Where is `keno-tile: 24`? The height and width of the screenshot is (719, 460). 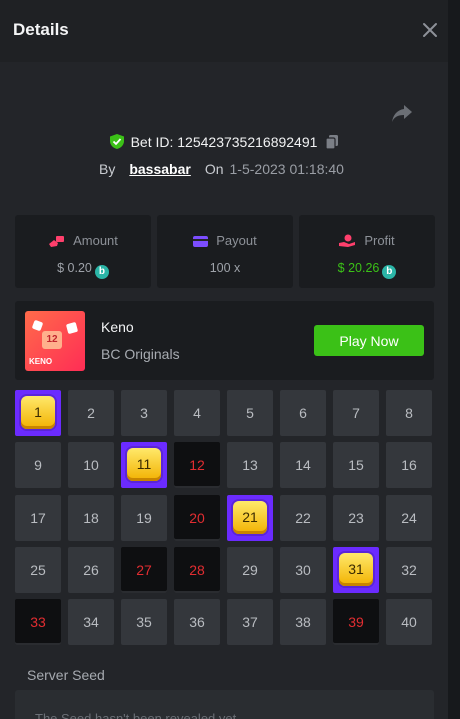
keno-tile: 24 is located at coordinates (409, 518).